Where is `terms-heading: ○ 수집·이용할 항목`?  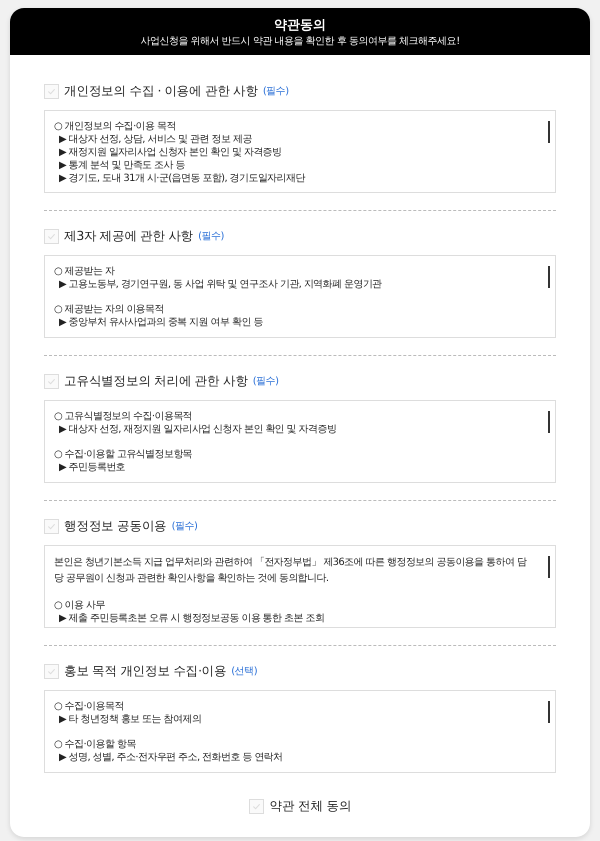 terms-heading: ○ 수집·이용할 항목 is located at coordinates (95, 744).